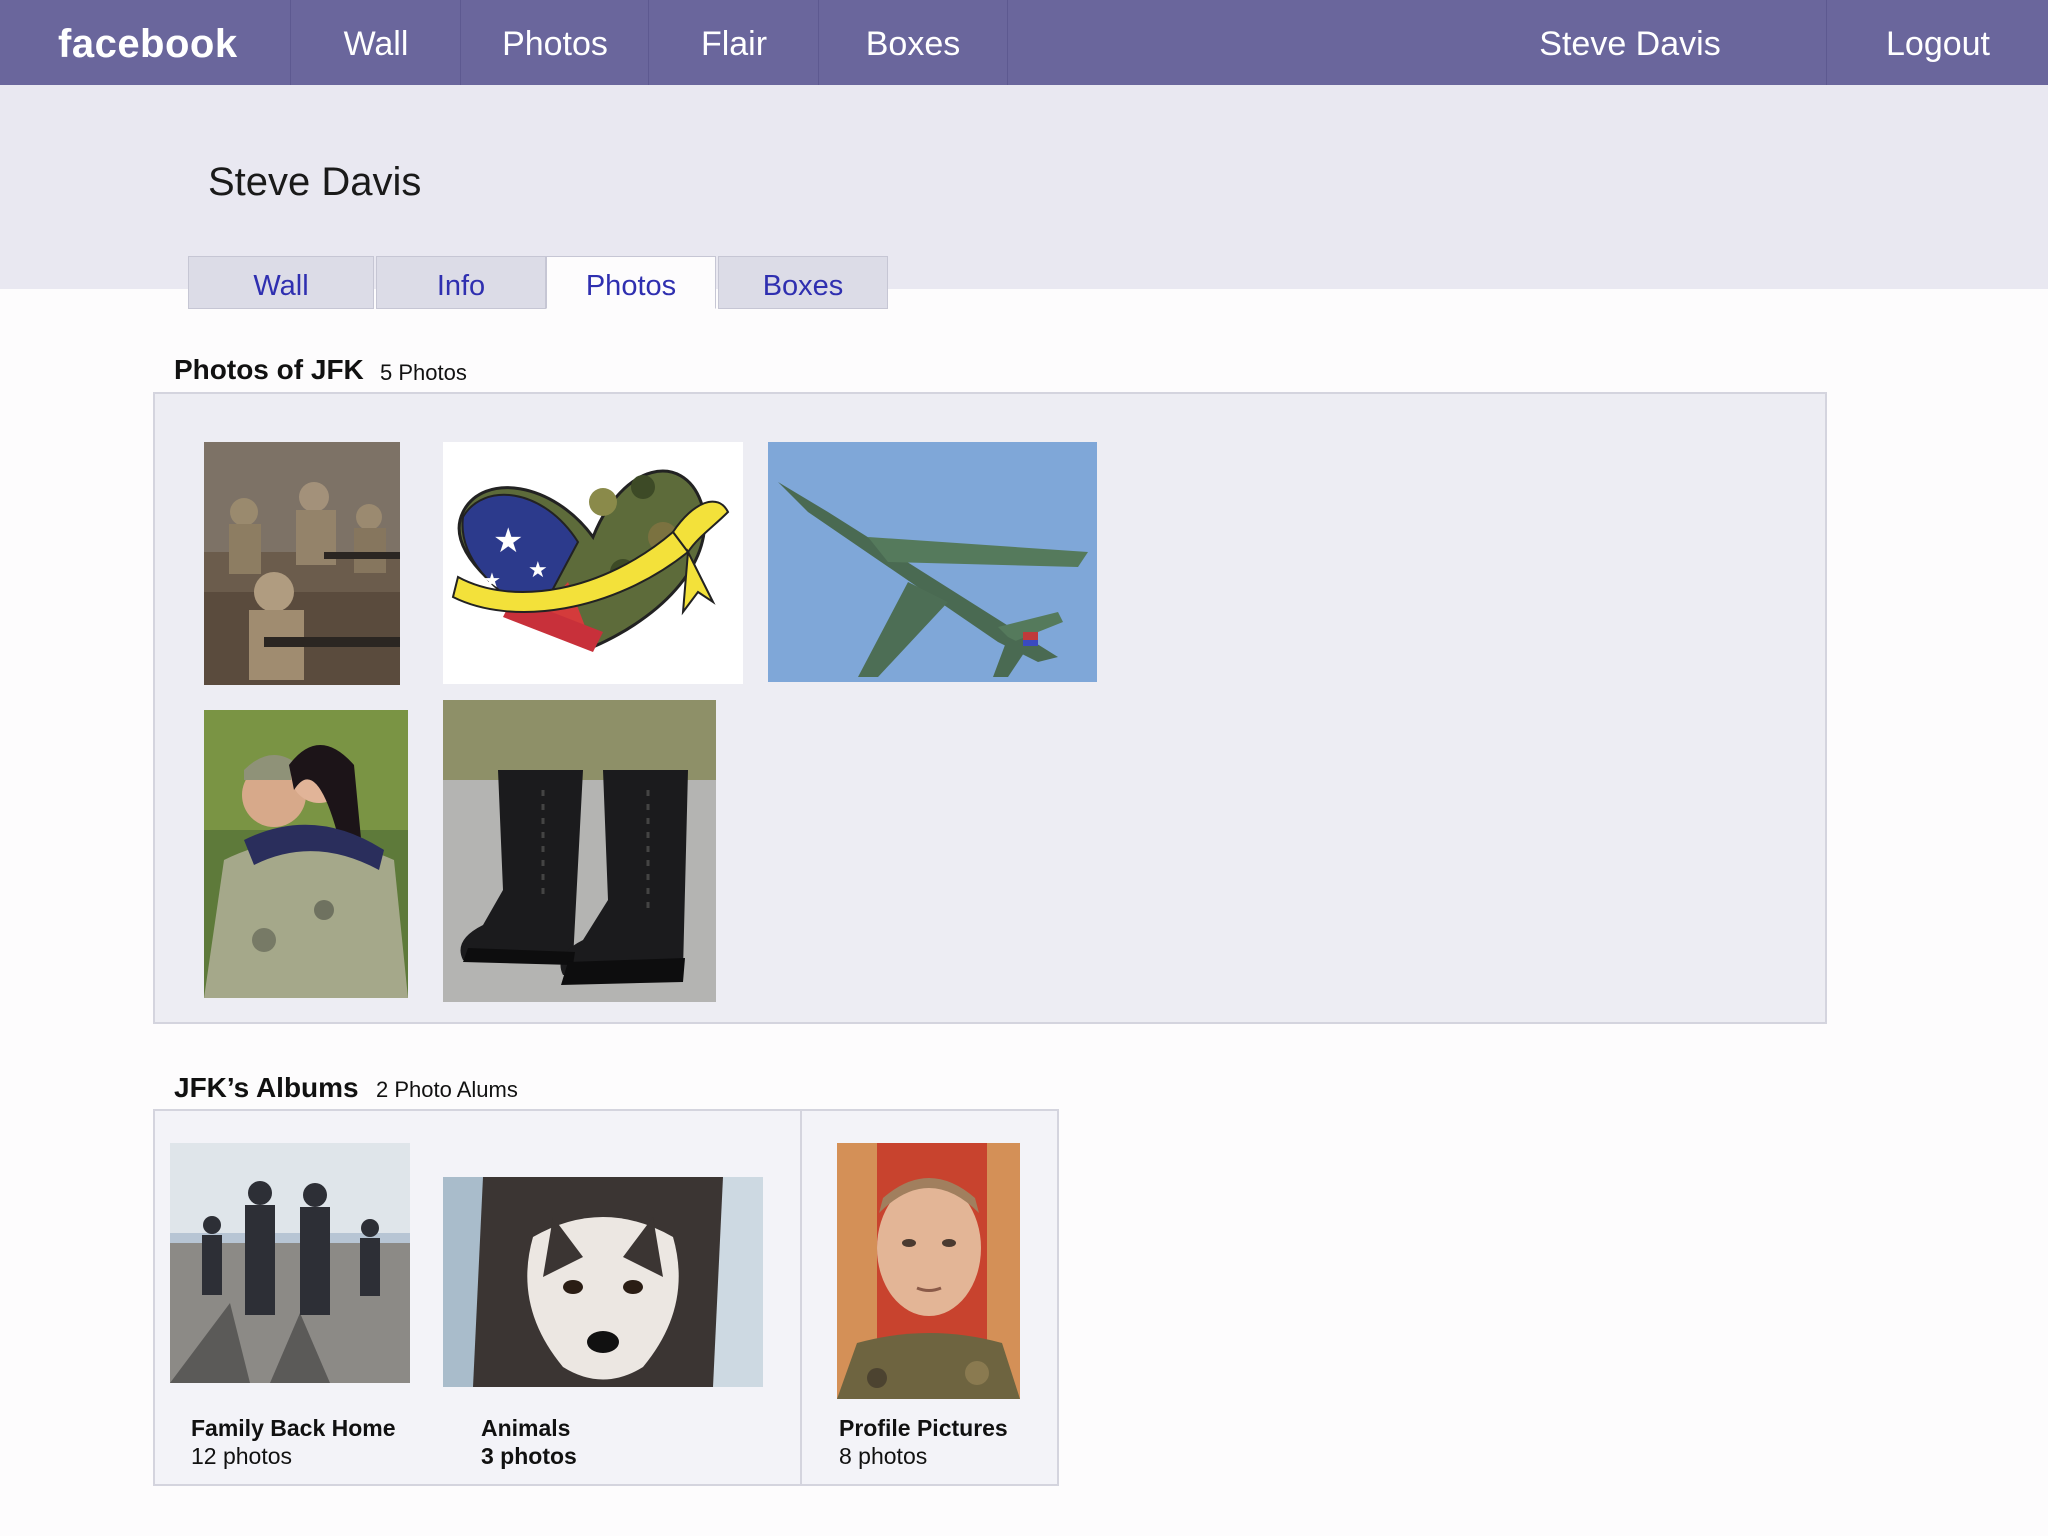 This screenshot has width=2048, height=1536. What do you see at coordinates (631, 282) in the screenshot?
I see `tab-photos: Photos` at bounding box center [631, 282].